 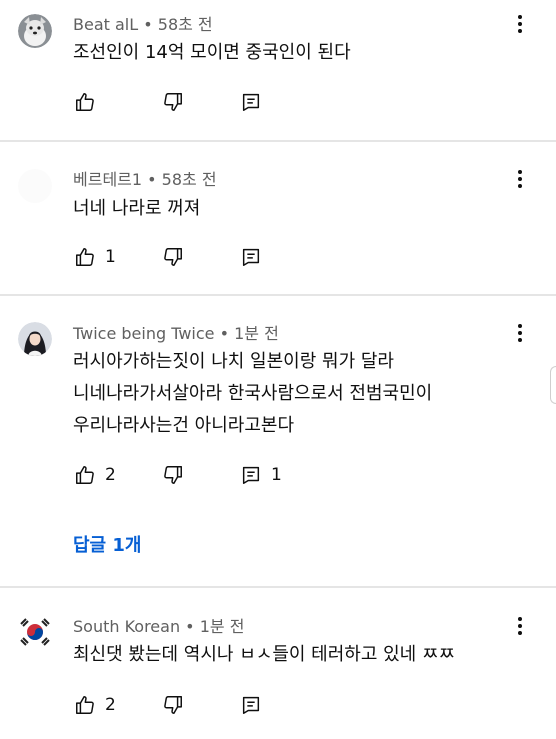 I want to click on comment-meta: Beat alL • 58초 전, so click(x=143, y=23).